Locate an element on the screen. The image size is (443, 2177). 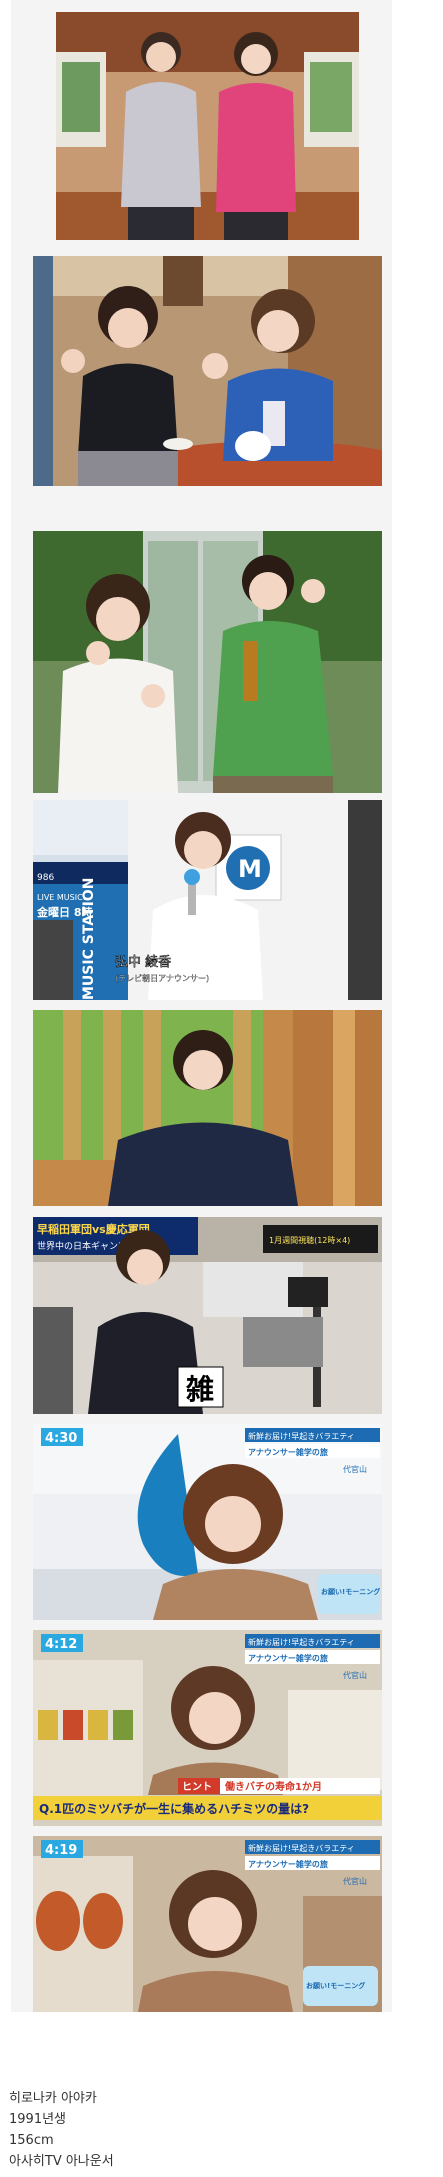
clock: 4:30 is located at coordinates (61, 1438).